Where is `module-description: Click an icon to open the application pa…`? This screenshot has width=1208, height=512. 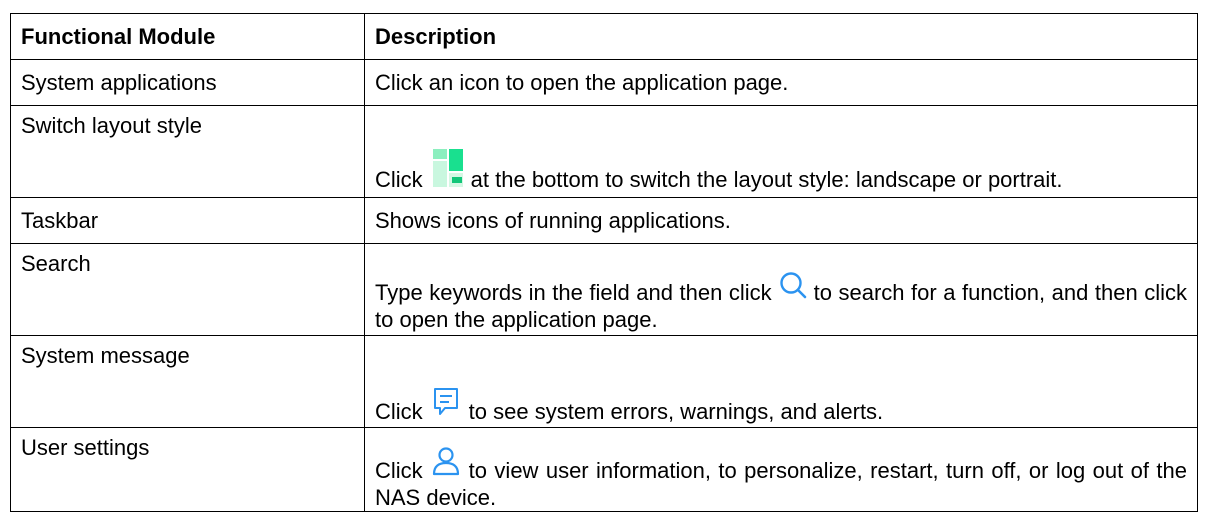
module-description: Click an icon to open the application pa… is located at coordinates (781, 82).